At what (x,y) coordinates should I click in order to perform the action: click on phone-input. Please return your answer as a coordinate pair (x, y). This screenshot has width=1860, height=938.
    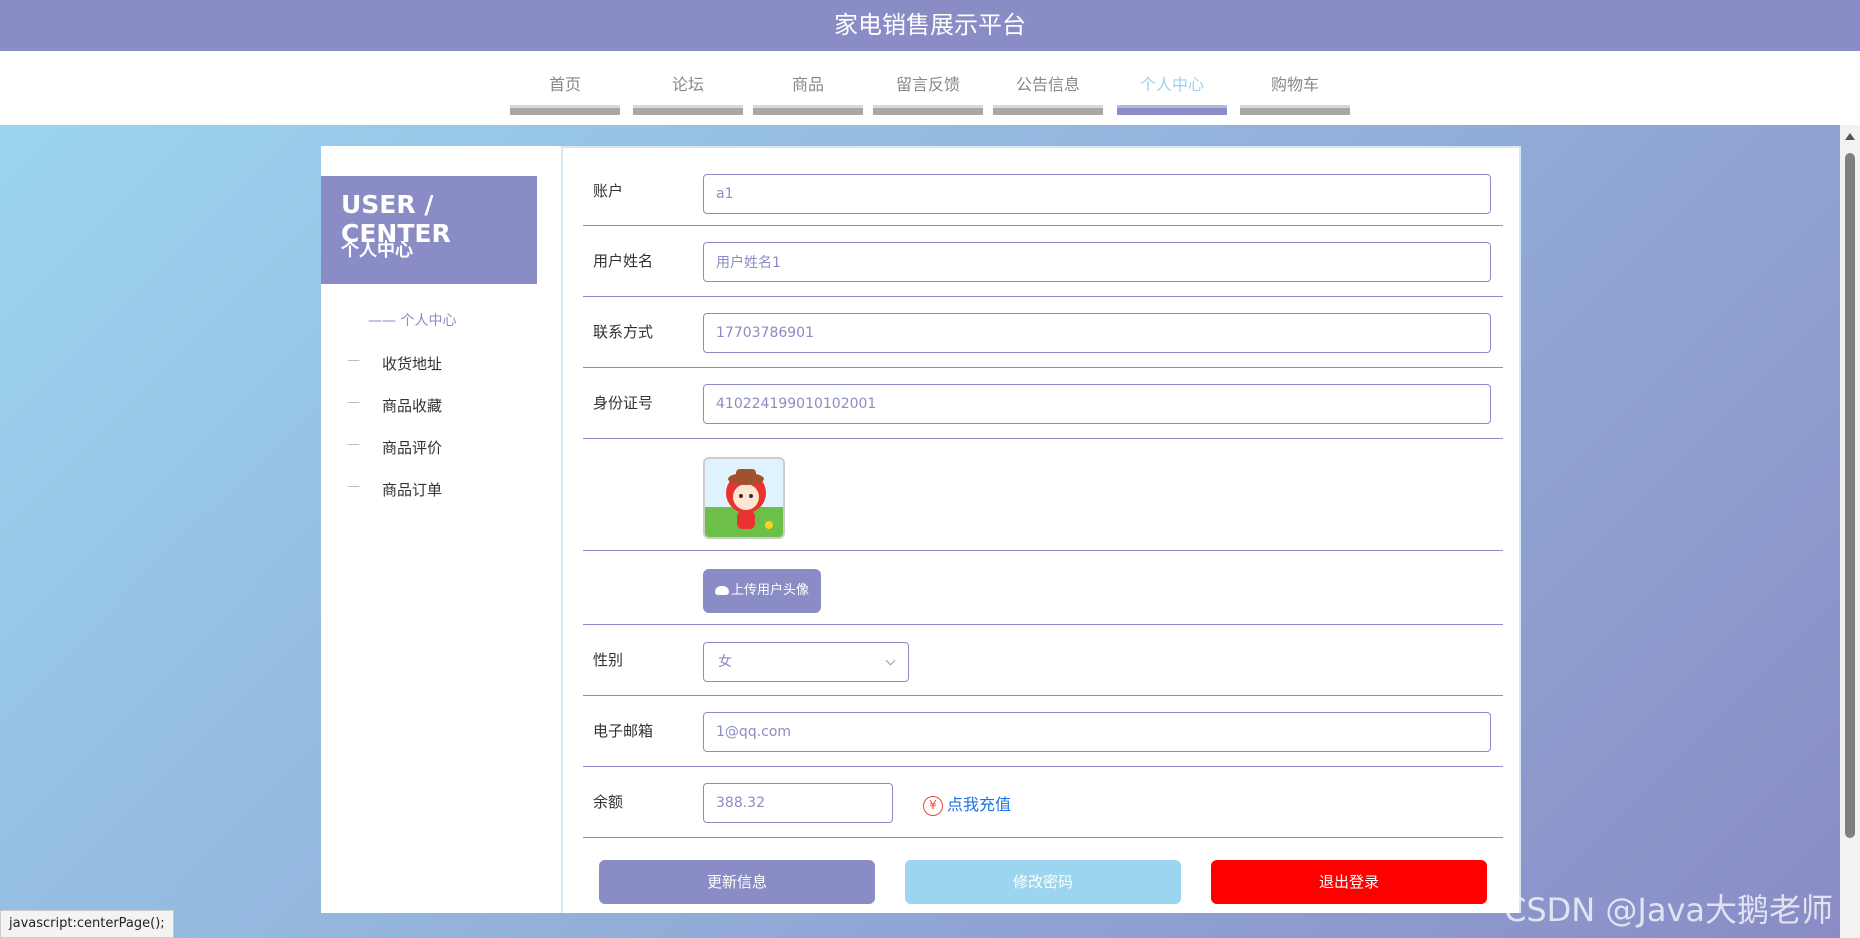
    Looking at the image, I should click on (1097, 333).